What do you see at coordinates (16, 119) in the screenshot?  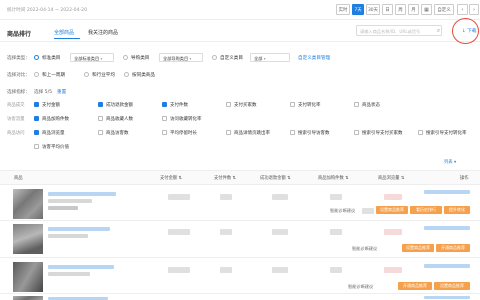 I see `metric-group-label: 访客流量` at bounding box center [16, 119].